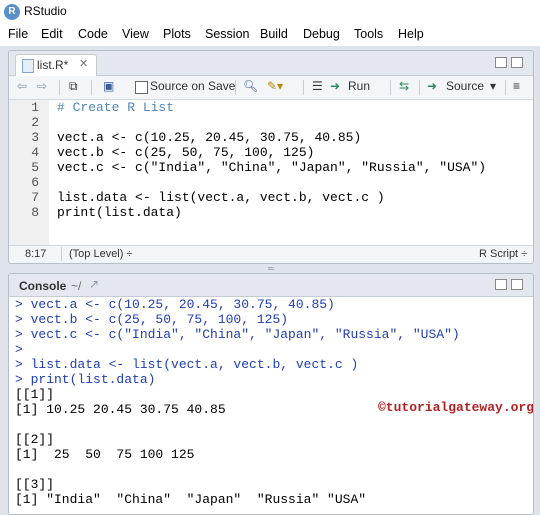 This screenshot has height=515, width=540. What do you see at coordinates (76, 286) in the screenshot?
I see `console-path: ~/` at bounding box center [76, 286].